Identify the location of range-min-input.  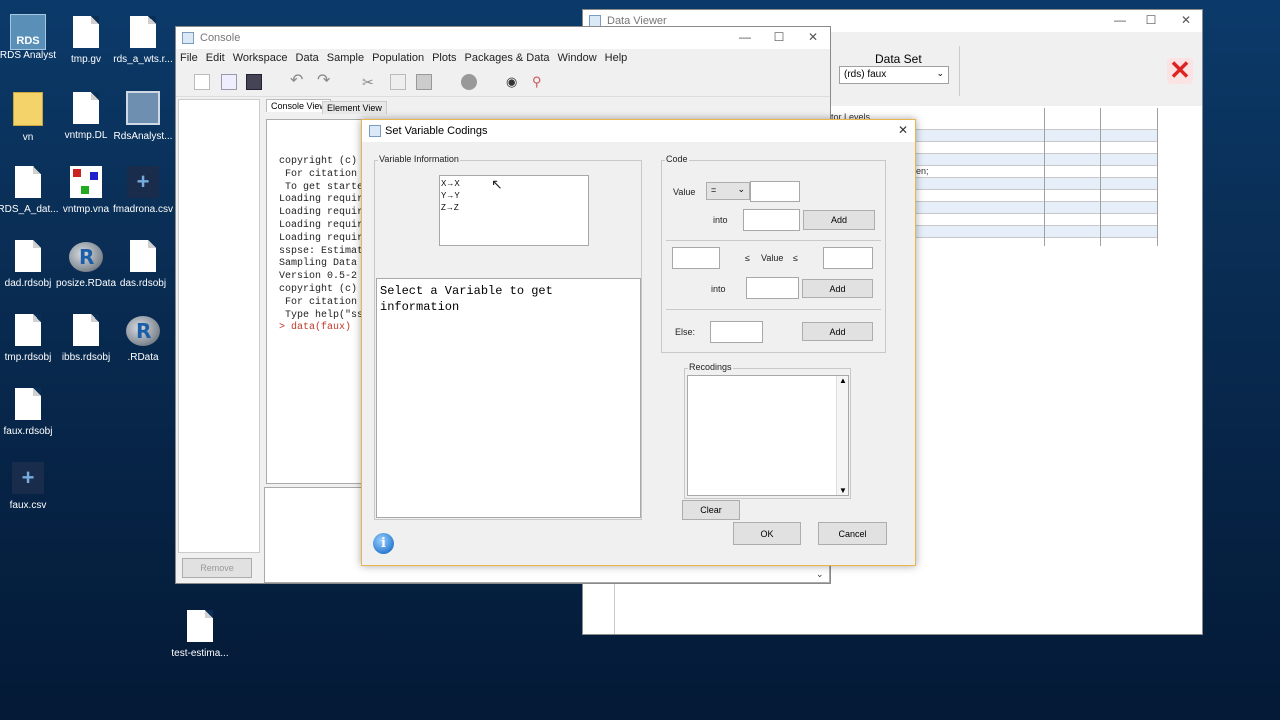
(696, 258).